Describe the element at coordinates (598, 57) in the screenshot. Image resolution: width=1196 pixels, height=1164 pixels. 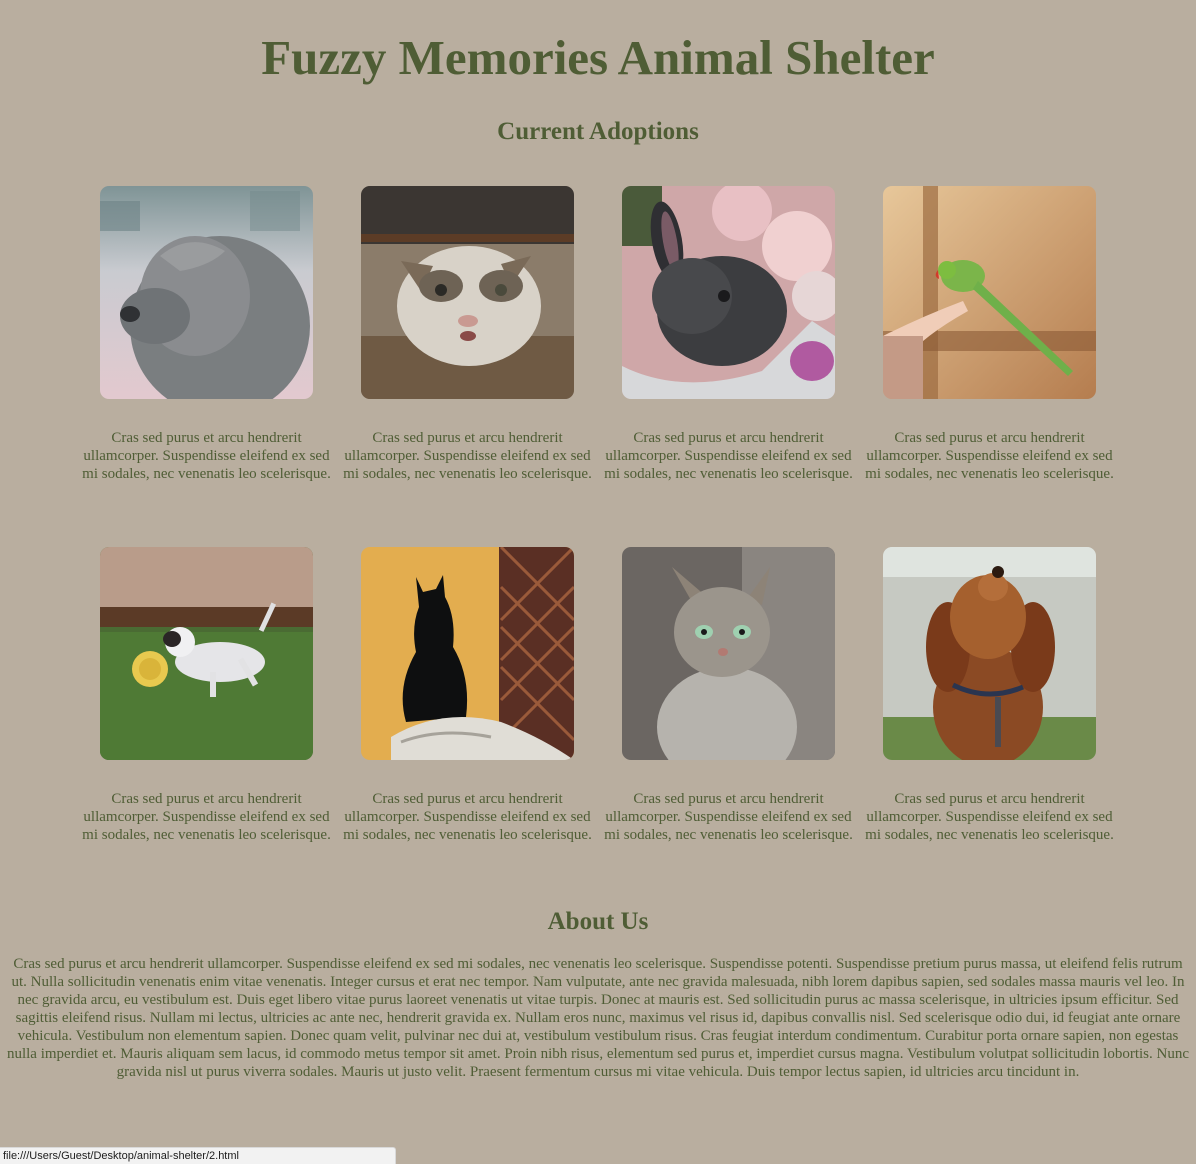
I see `page-title: Fuzzy Memories Animal Shelter` at that location.